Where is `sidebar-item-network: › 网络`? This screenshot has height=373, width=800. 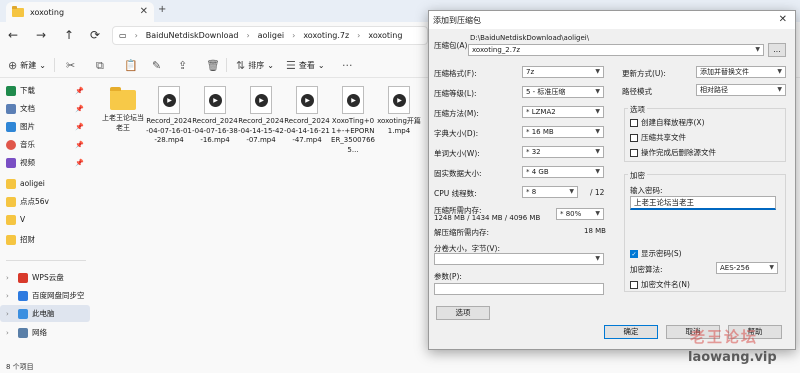 sidebar-item-network: › 网络 is located at coordinates (45, 332).